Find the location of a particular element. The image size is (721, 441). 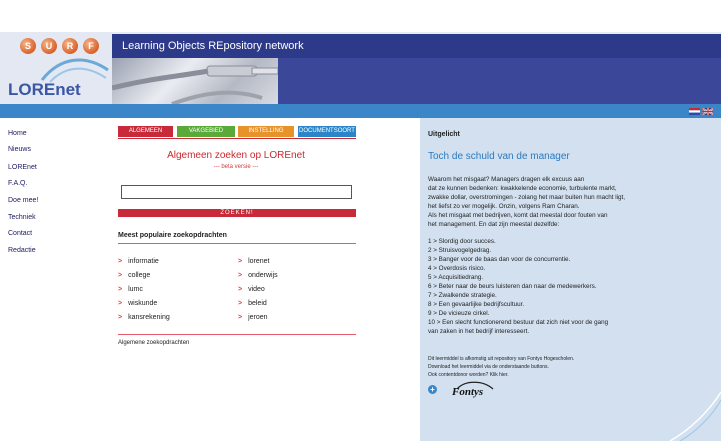

nl-flag-icon is located at coordinates (694, 111).